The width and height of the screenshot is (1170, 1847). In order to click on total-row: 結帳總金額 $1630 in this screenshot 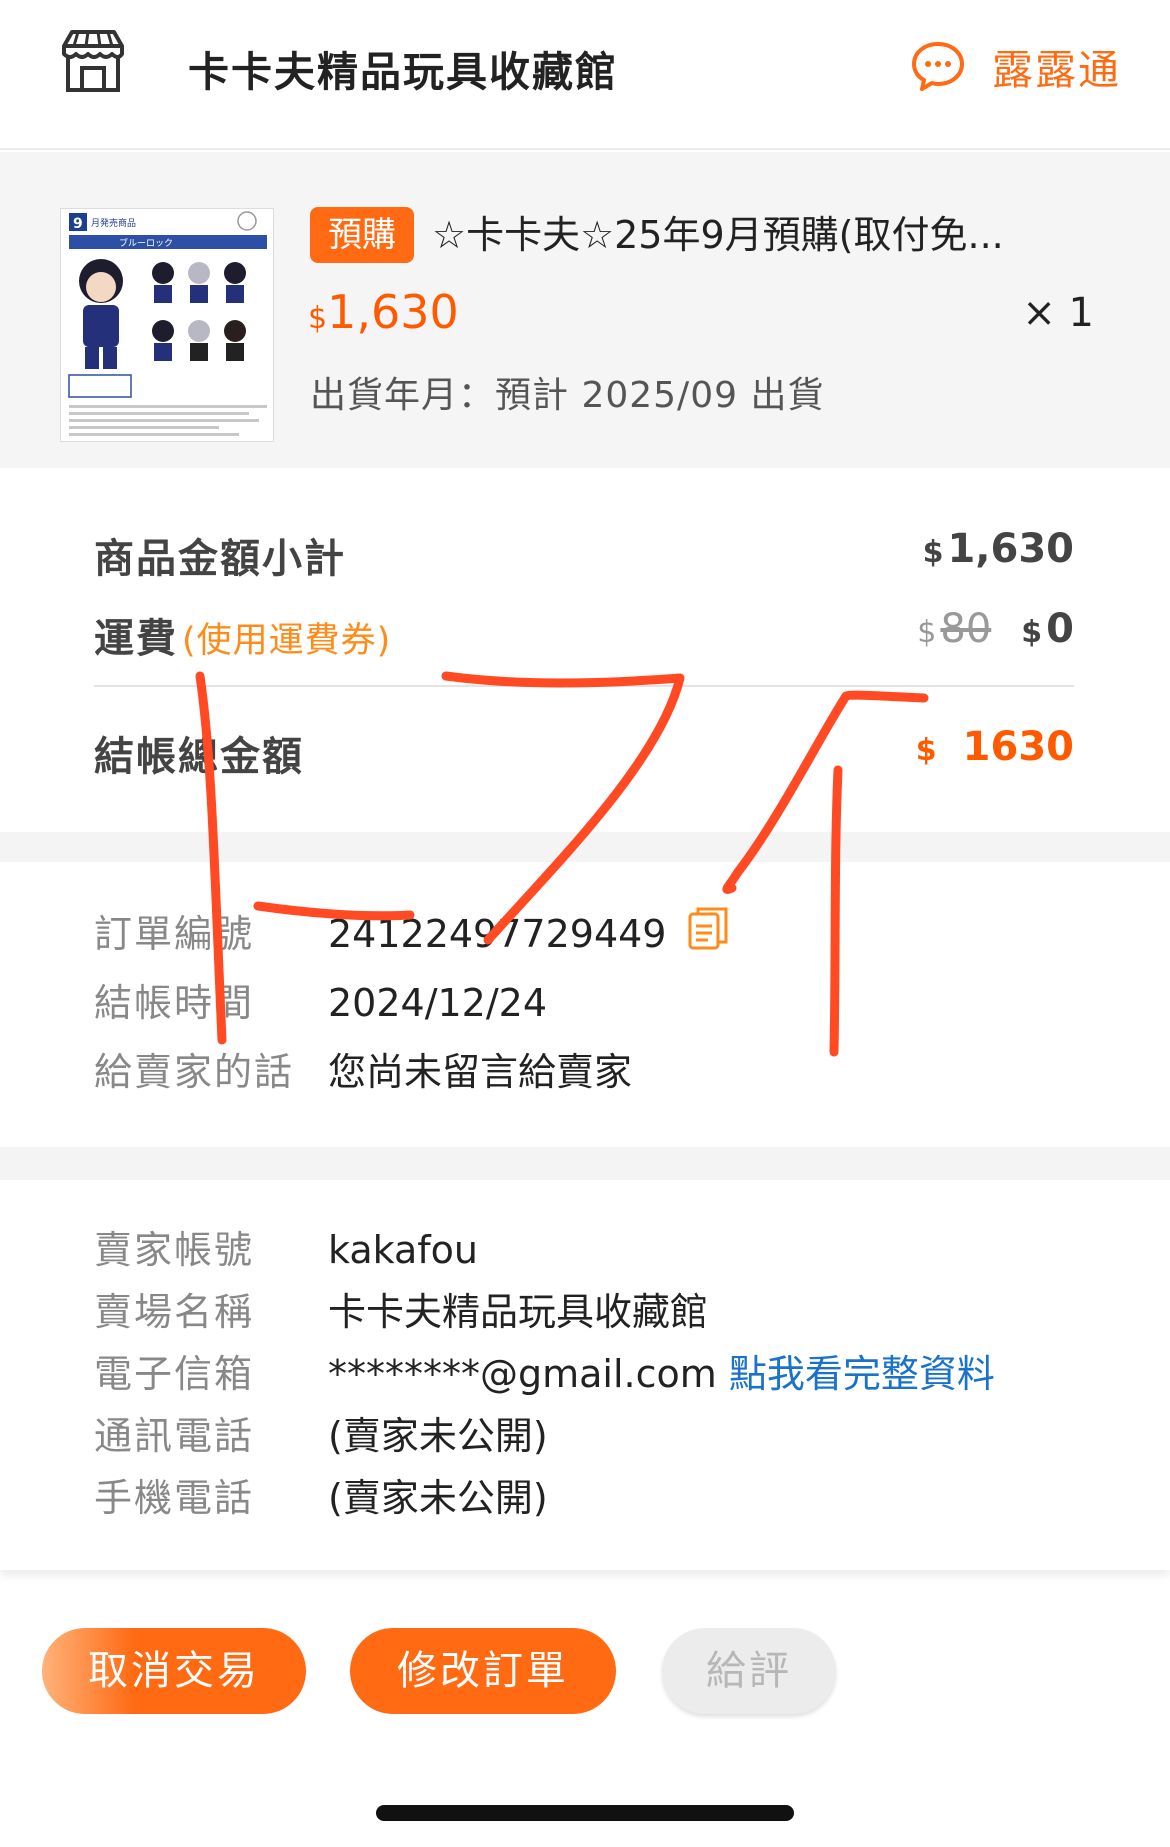, I will do `click(584, 754)`.